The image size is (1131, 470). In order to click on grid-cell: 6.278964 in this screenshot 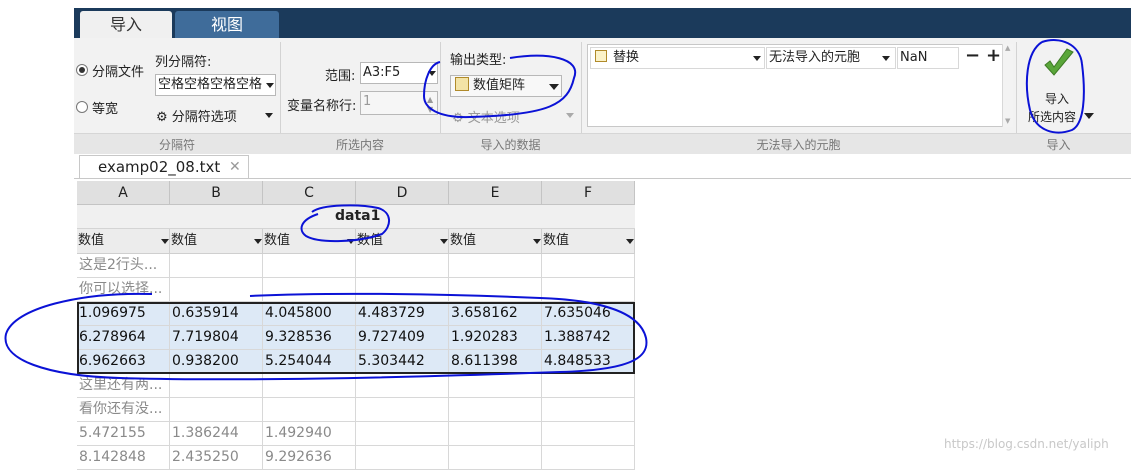, I will do `click(123, 338)`.